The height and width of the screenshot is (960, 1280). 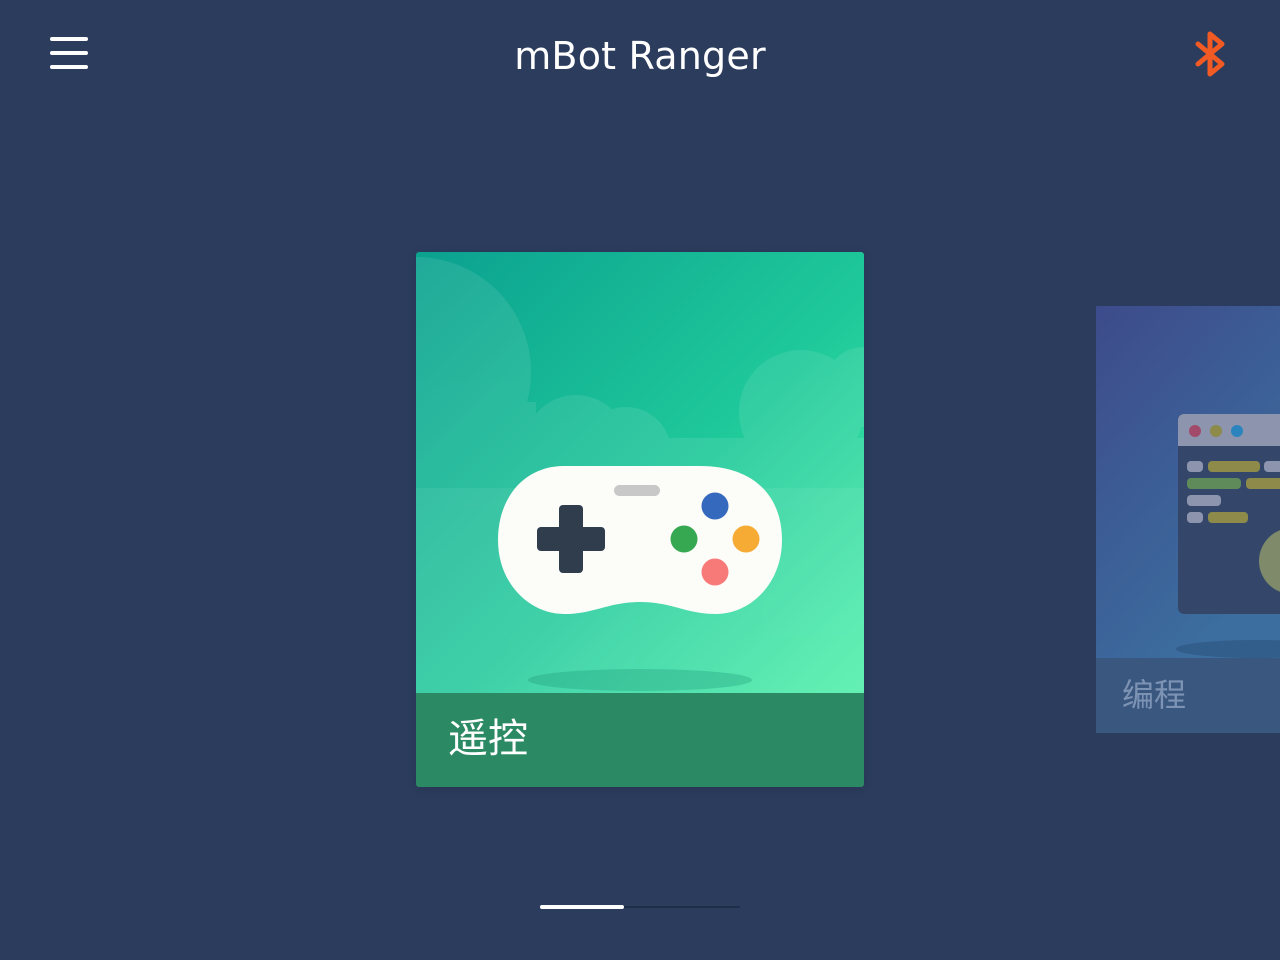 I want to click on programming-card-art, so click(x=1188, y=482).